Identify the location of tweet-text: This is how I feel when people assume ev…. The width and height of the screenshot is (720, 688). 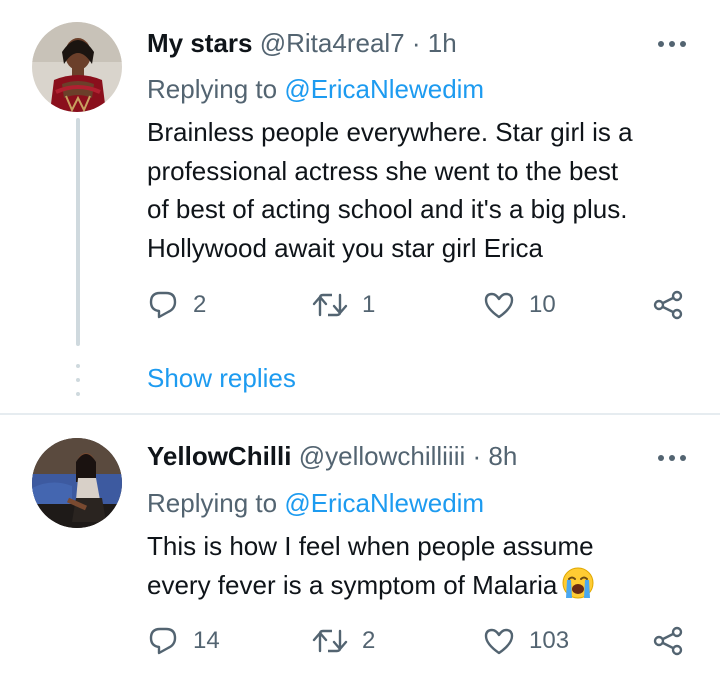
(419, 565).